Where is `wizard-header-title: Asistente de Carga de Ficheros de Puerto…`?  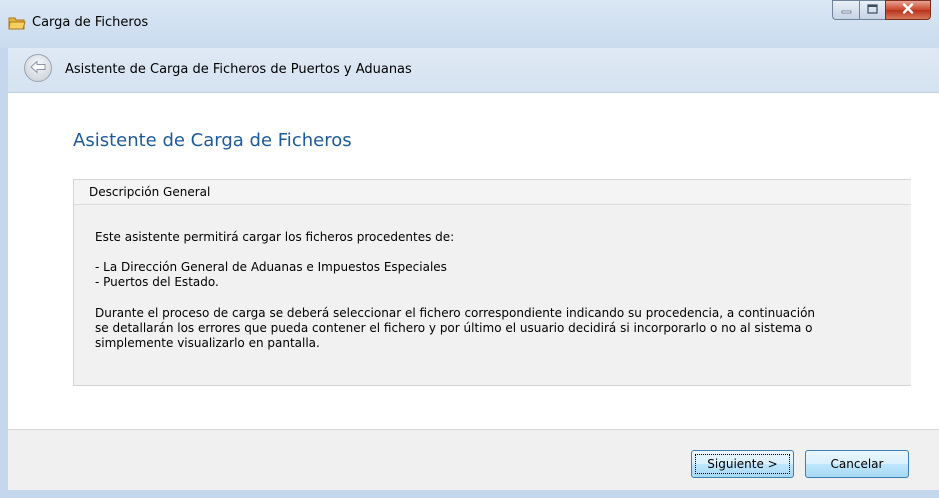 wizard-header-title: Asistente de Carga de Ficheros de Puerto… is located at coordinates (238, 69).